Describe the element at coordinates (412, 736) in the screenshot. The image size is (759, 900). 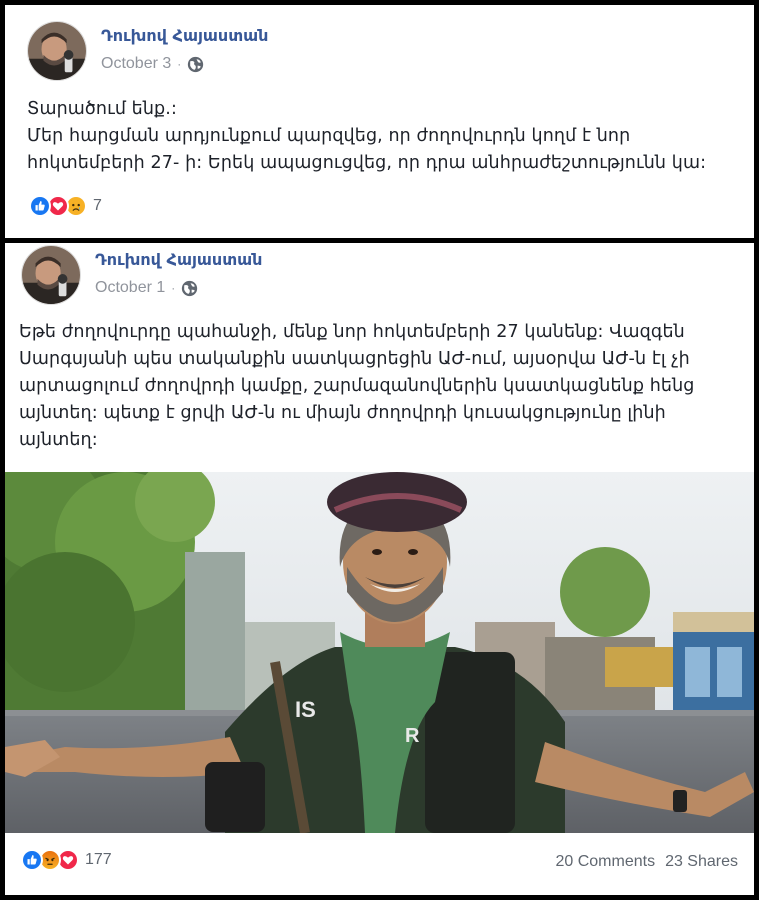
I see `svg-text: R` at that location.